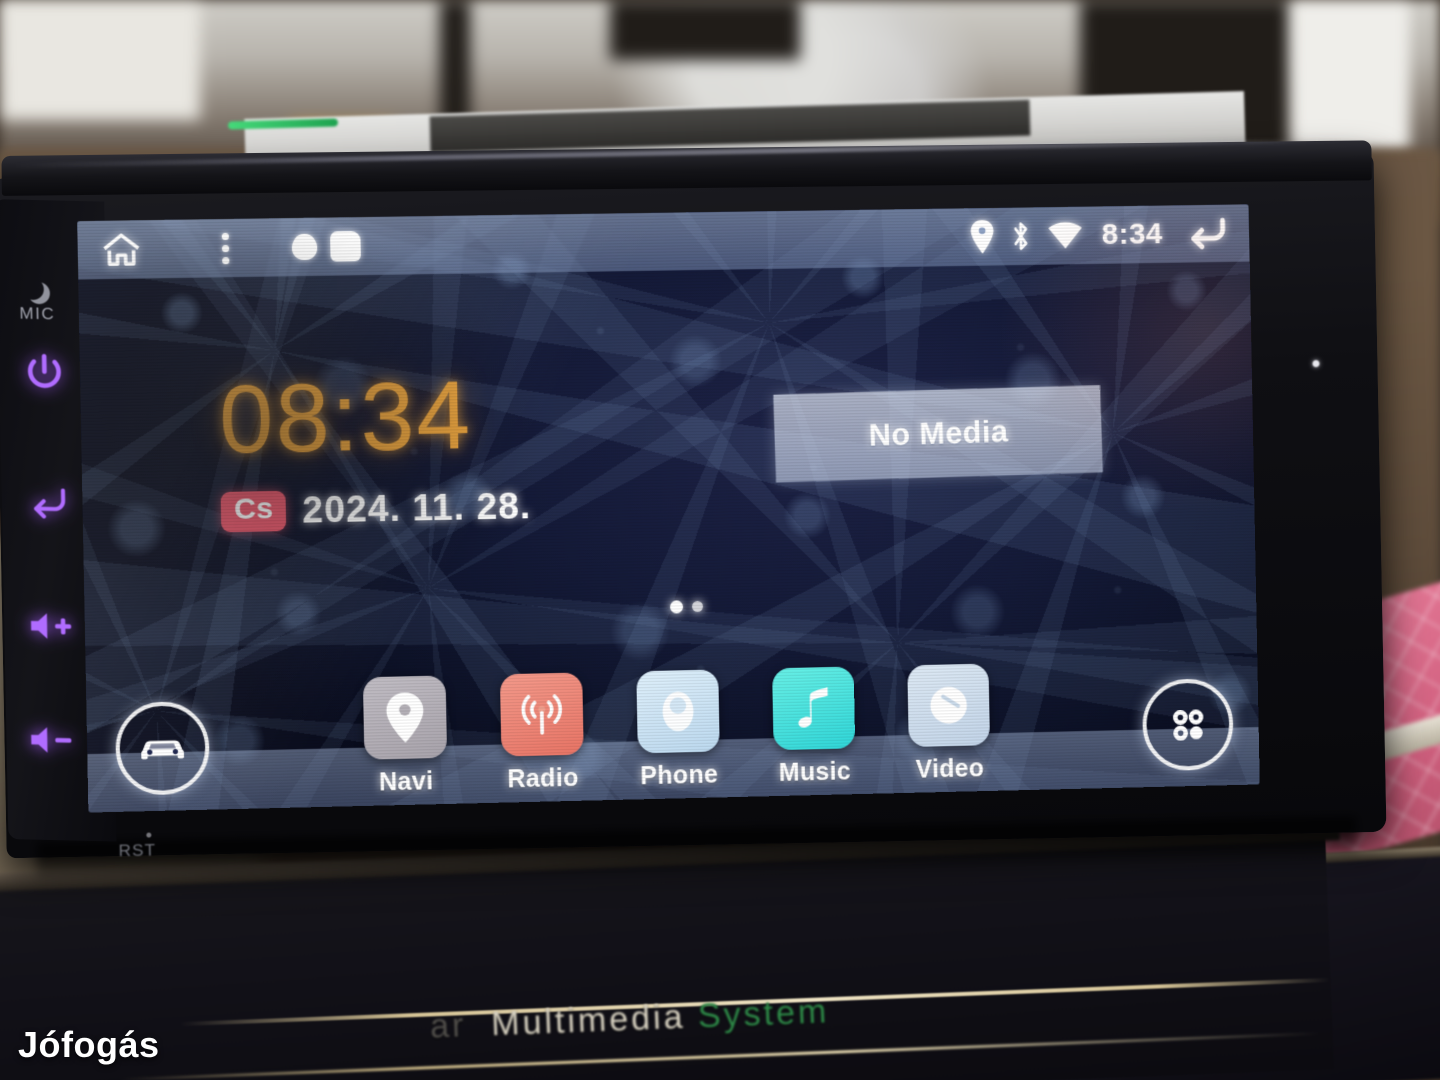 The width and height of the screenshot is (1440, 1080). I want to click on app-tile-phone, so click(678, 711).